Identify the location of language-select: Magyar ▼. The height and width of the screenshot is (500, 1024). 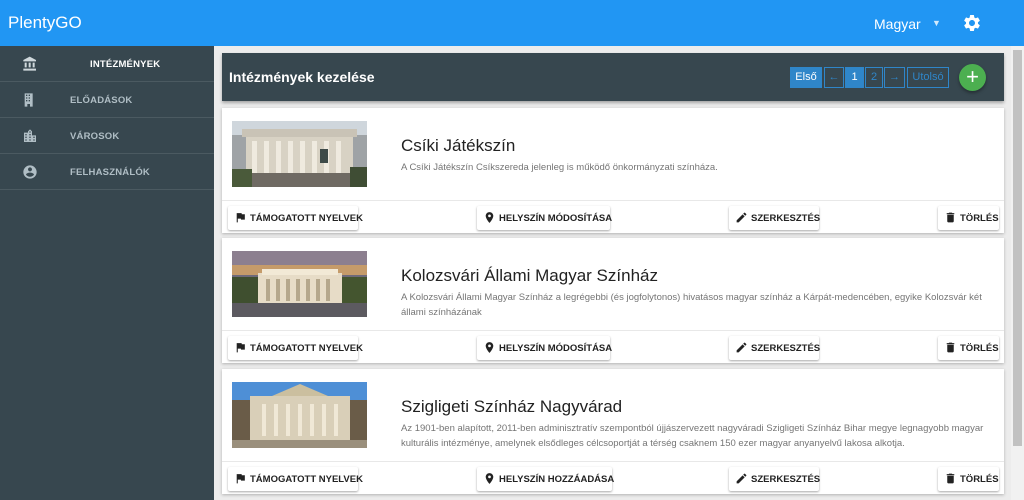
(905, 23).